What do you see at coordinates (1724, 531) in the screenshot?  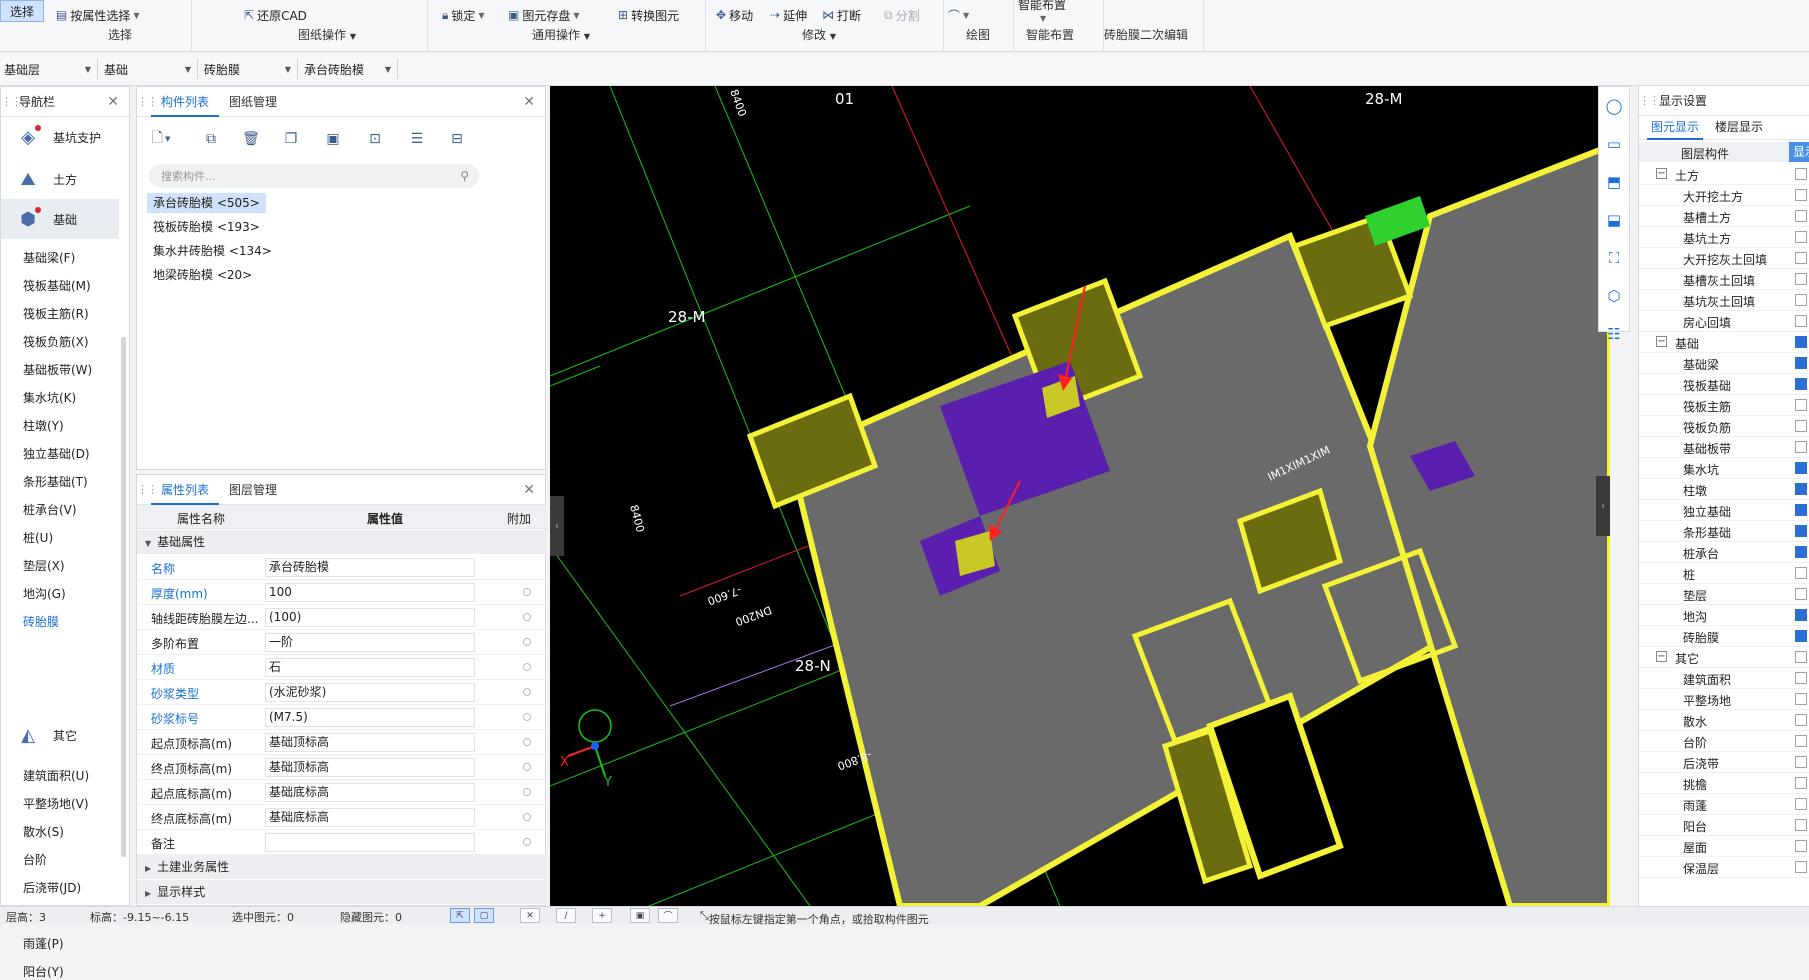 I see `display-tree-row: 条形基础` at bounding box center [1724, 531].